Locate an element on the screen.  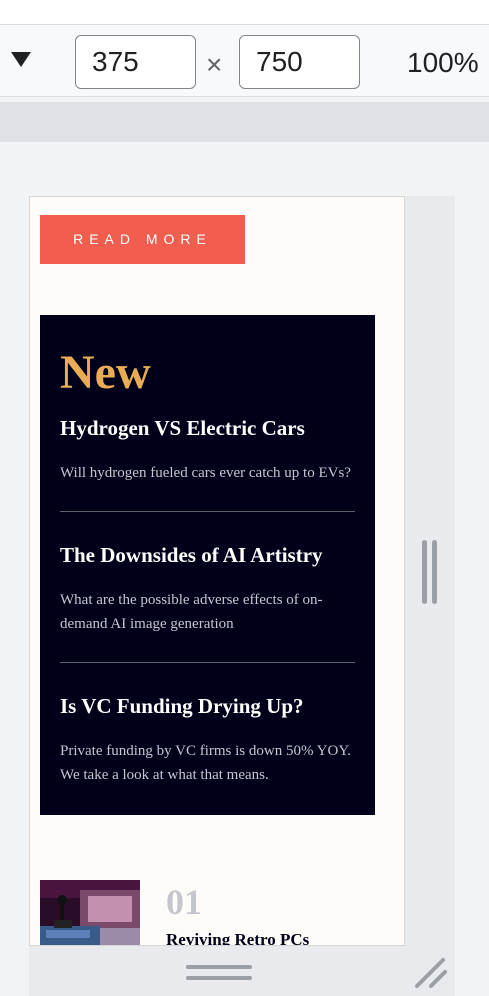
media-query-bar is located at coordinates (244, 122).